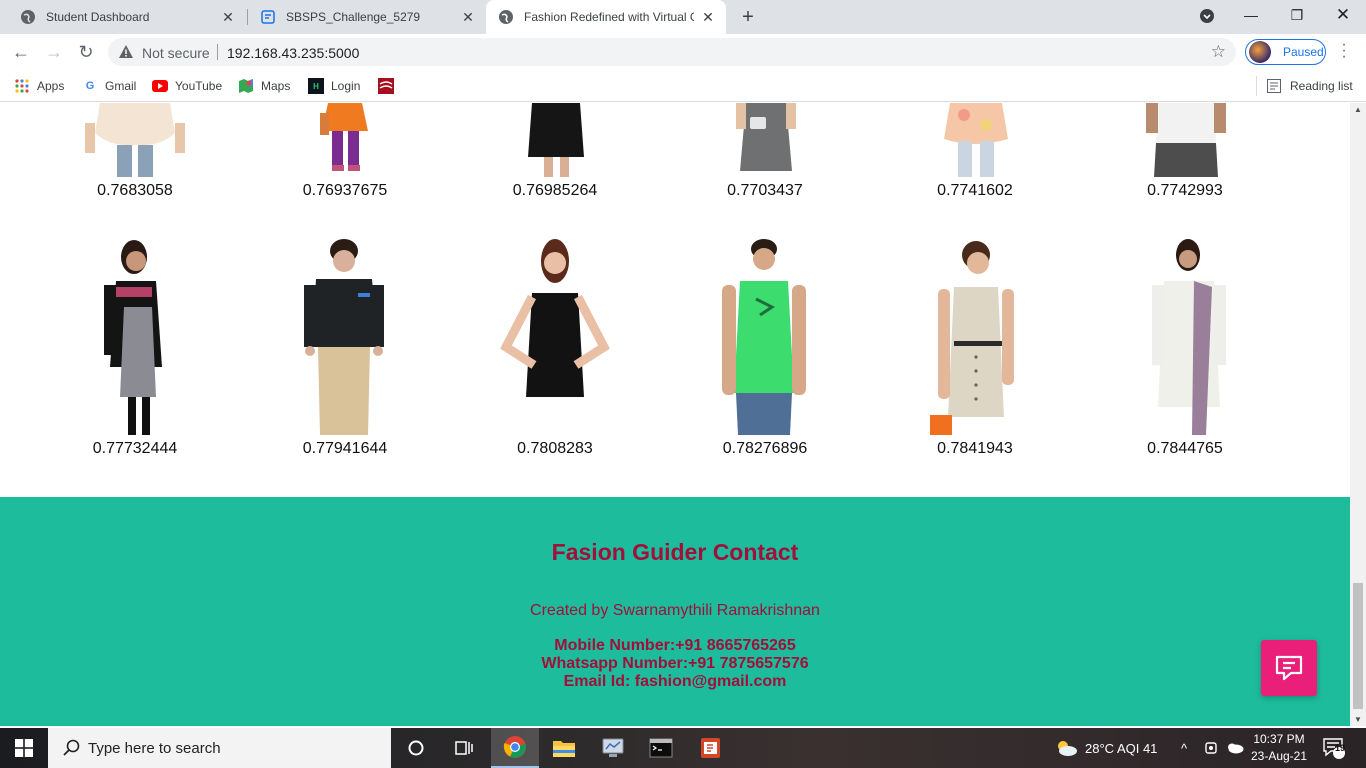 This screenshot has width=1366, height=768. I want to click on bookmark-maps: Maps, so click(264, 86).